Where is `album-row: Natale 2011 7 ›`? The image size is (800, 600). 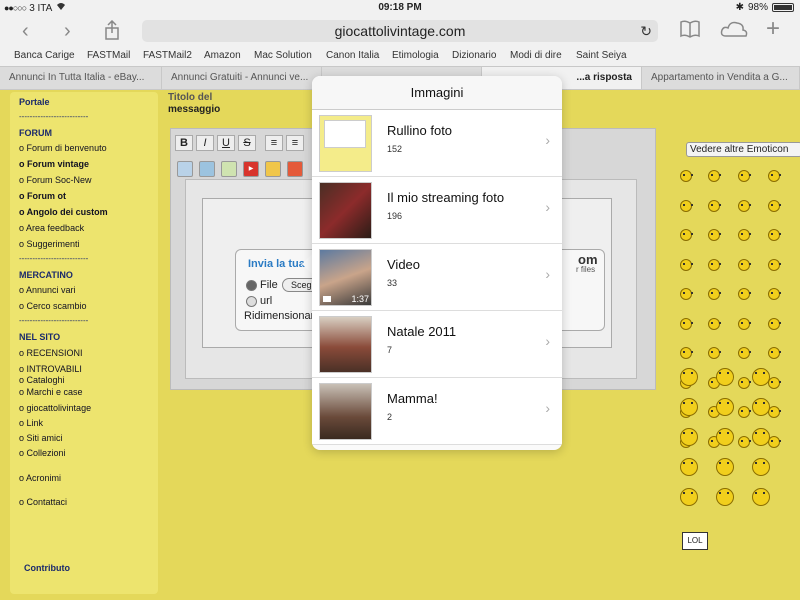
album-row: Natale 2011 7 › is located at coordinates (437, 344).